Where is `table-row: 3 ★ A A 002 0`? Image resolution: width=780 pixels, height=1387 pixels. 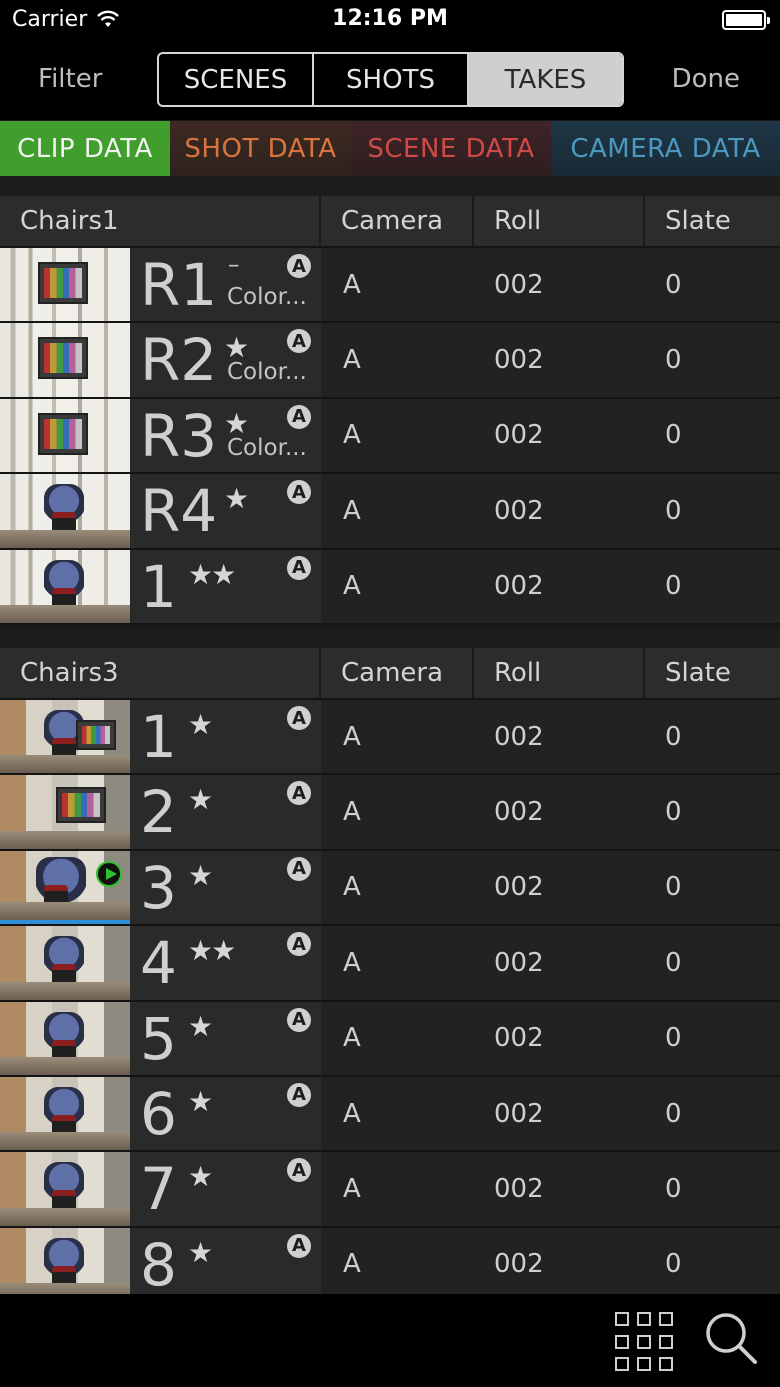 table-row: 3 ★ A A 002 0 is located at coordinates (390, 888).